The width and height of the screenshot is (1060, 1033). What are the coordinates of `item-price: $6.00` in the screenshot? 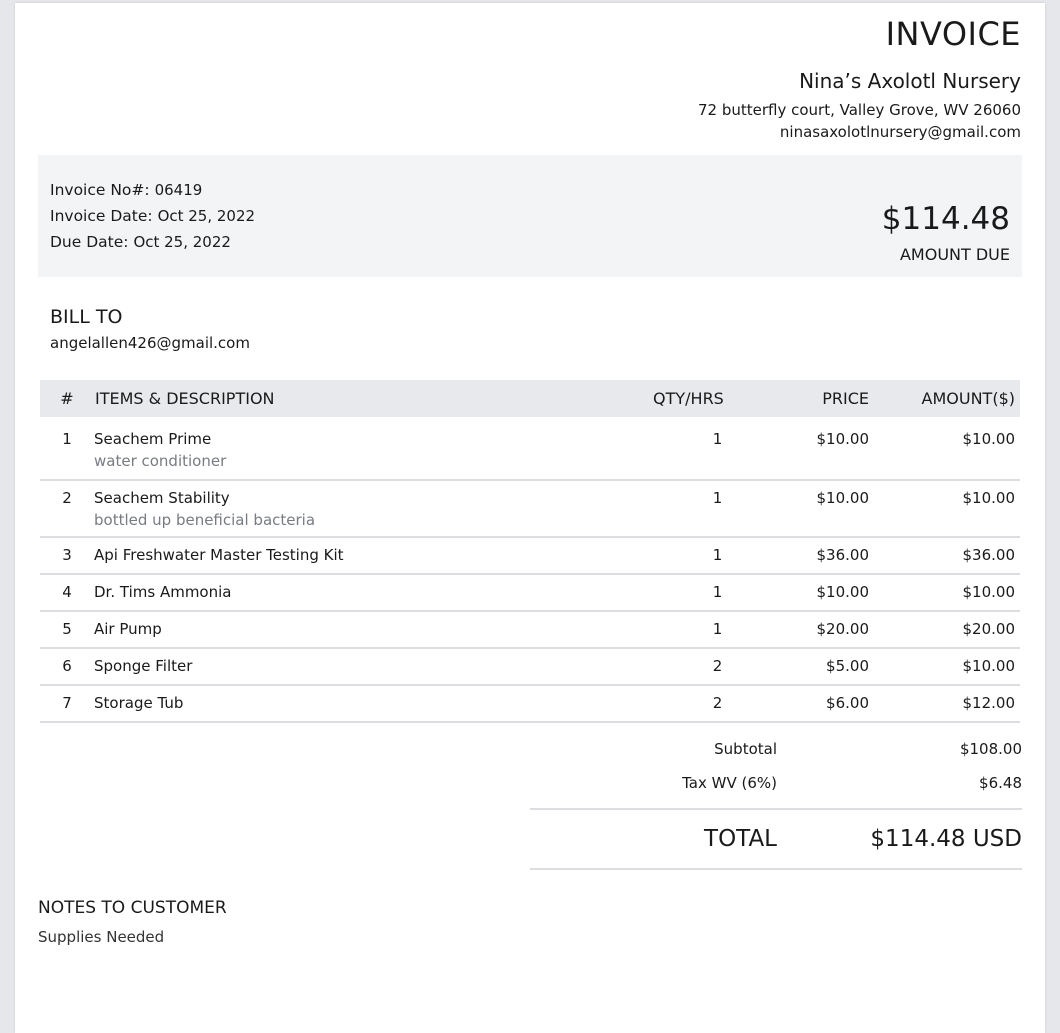 It's located at (847, 703).